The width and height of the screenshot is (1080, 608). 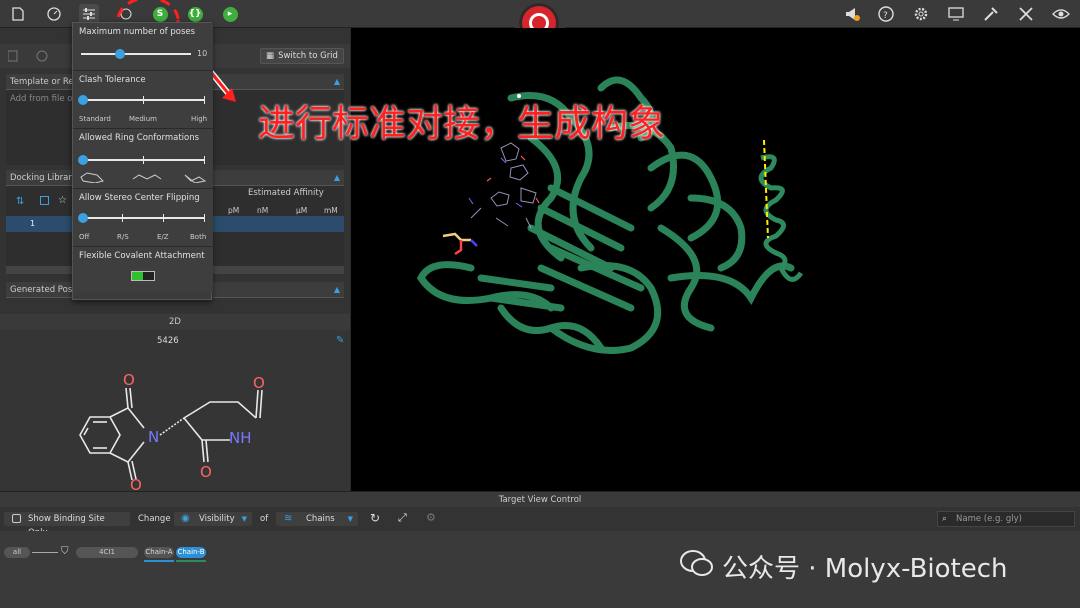 What do you see at coordinates (172, 430) in the screenshot?
I see `molecule-2d-structure: O N O O O NH` at bounding box center [172, 430].